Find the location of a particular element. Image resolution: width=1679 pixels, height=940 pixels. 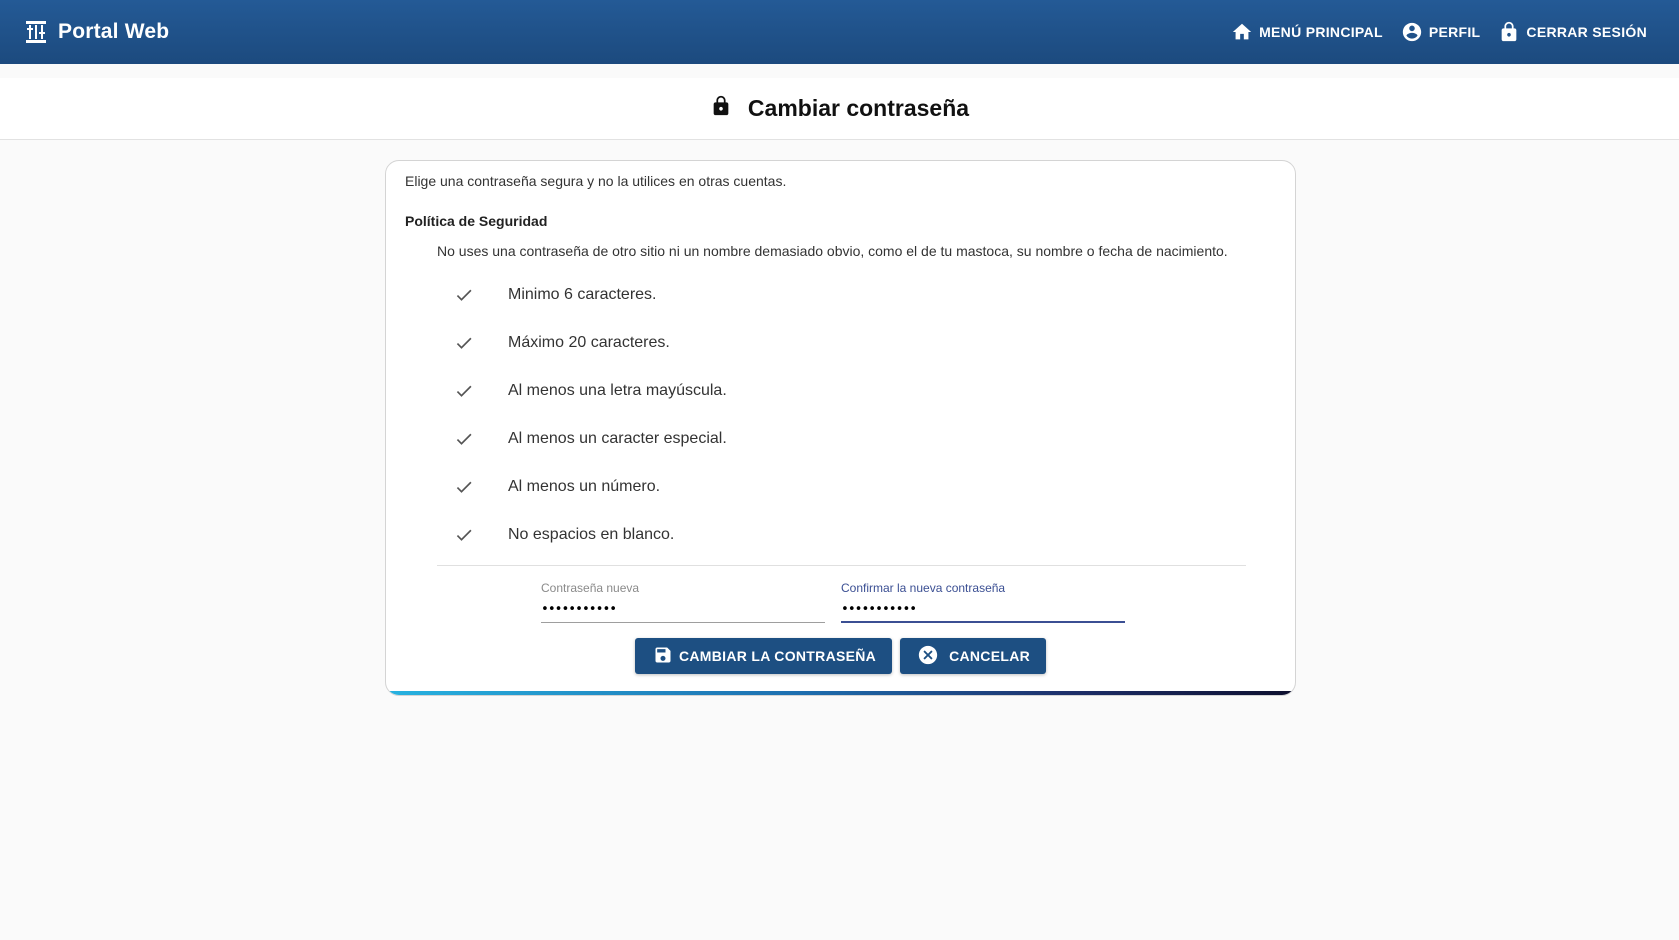

cancel-button: CANCELAR is located at coordinates (973, 656).